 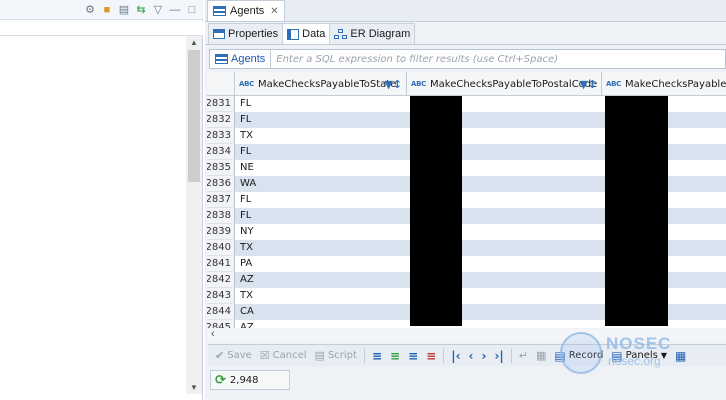 I want to click on row-number: 2844, so click(x=221, y=312).